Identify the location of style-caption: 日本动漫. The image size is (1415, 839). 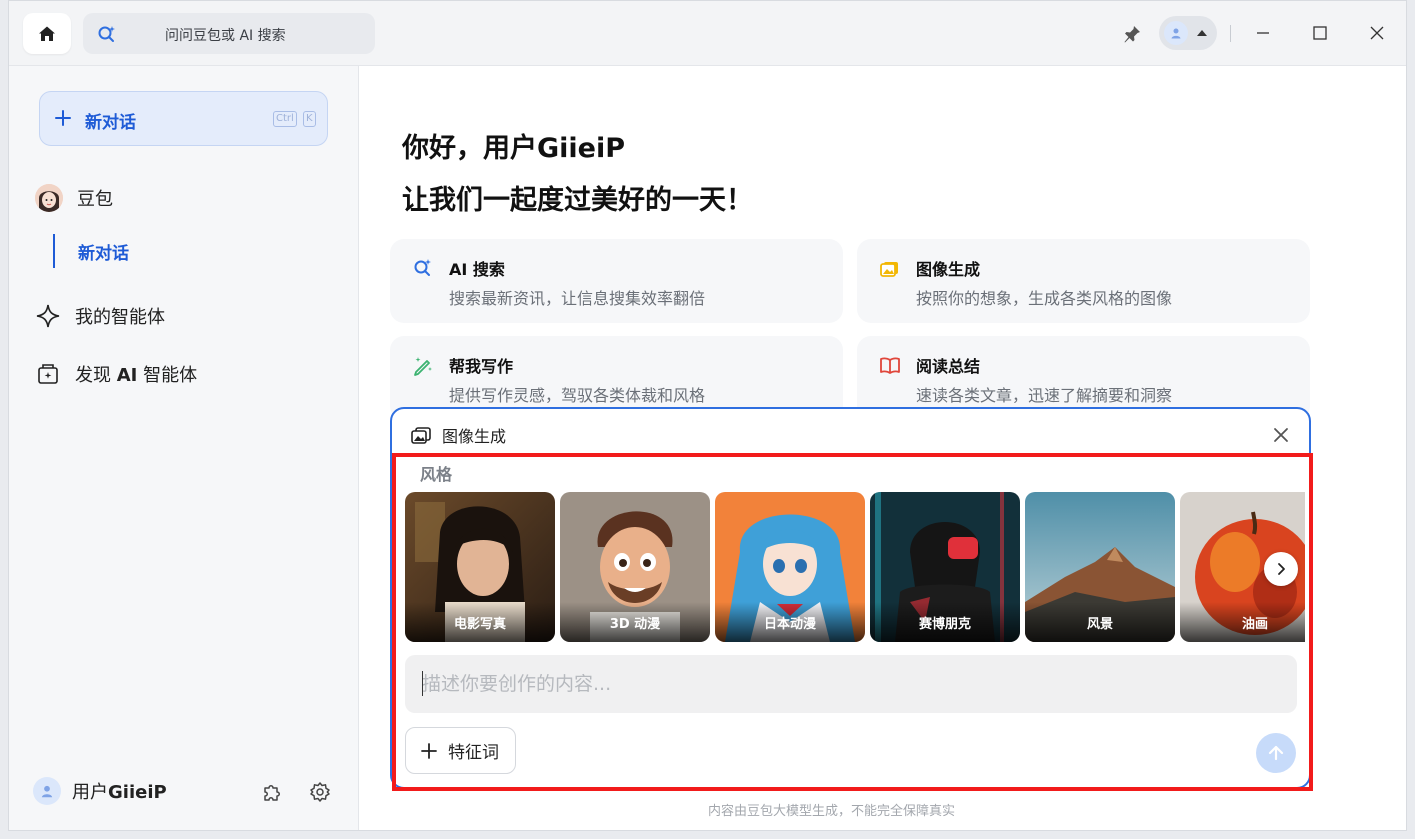
(790, 622).